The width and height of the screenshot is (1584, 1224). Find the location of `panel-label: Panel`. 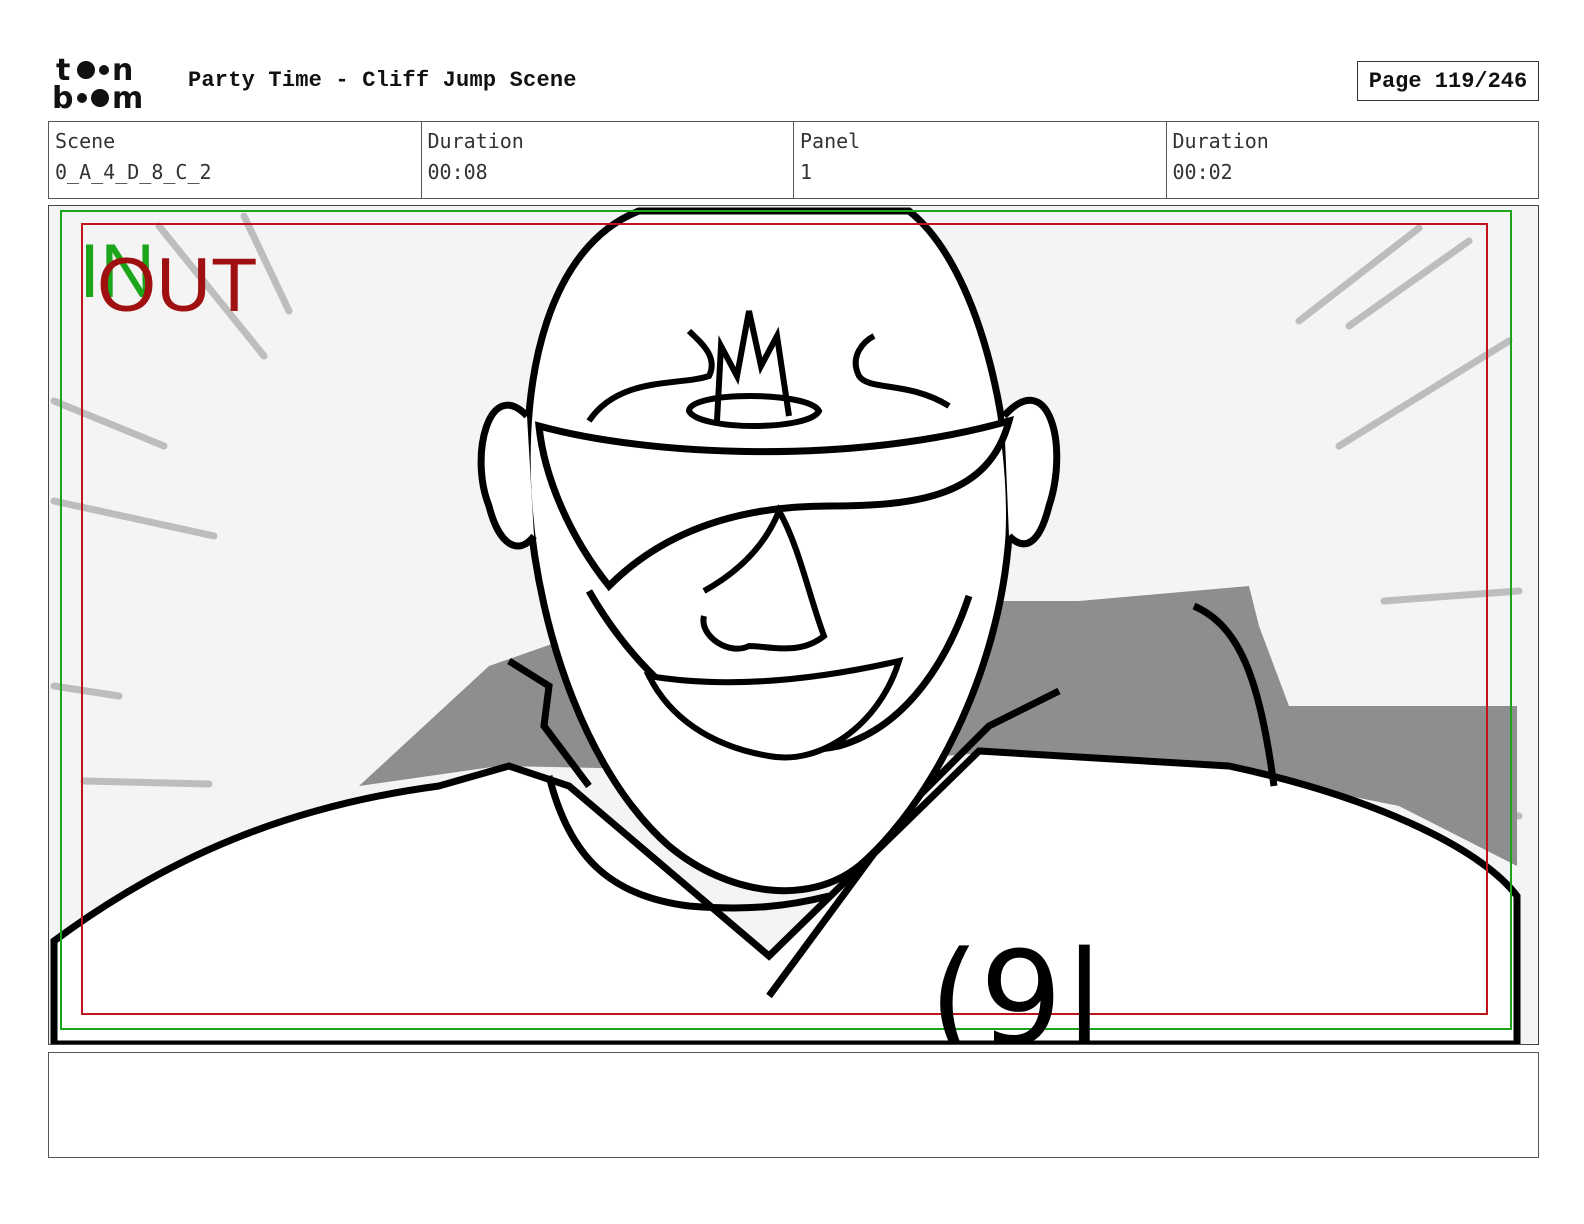

panel-label: Panel is located at coordinates (830, 141).